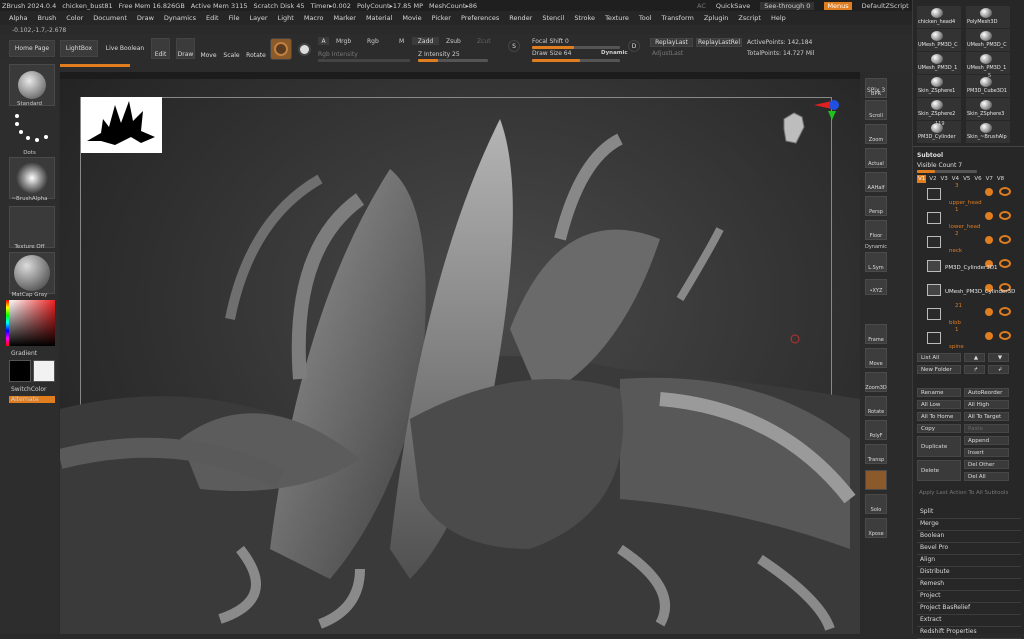  What do you see at coordinates (876, 528) in the screenshot?
I see `xpose-button: Xpose` at bounding box center [876, 528].